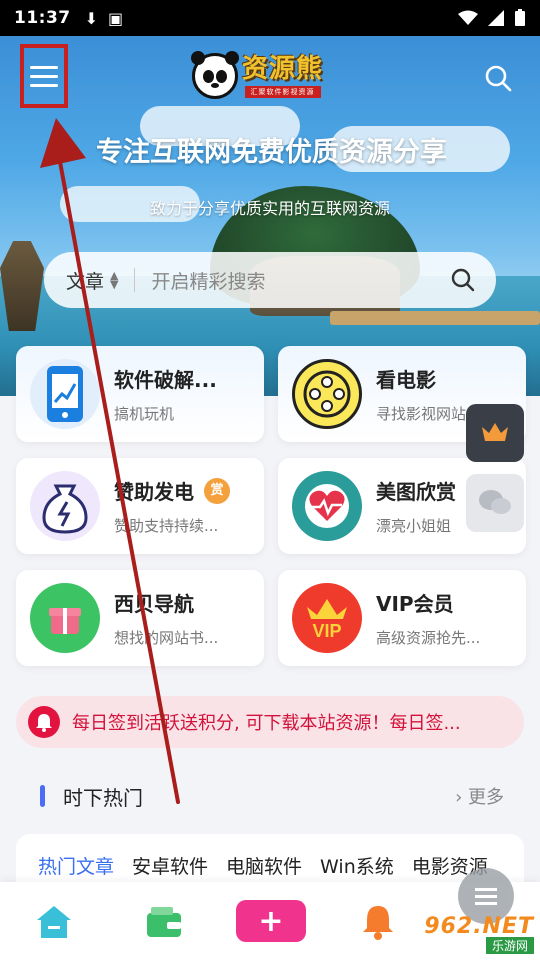 The width and height of the screenshot is (540, 960). What do you see at coordinates (421, 414) in the screenshot?
I see `card-subtitle: 寻找影视网站` at bounding box center [421, 414].